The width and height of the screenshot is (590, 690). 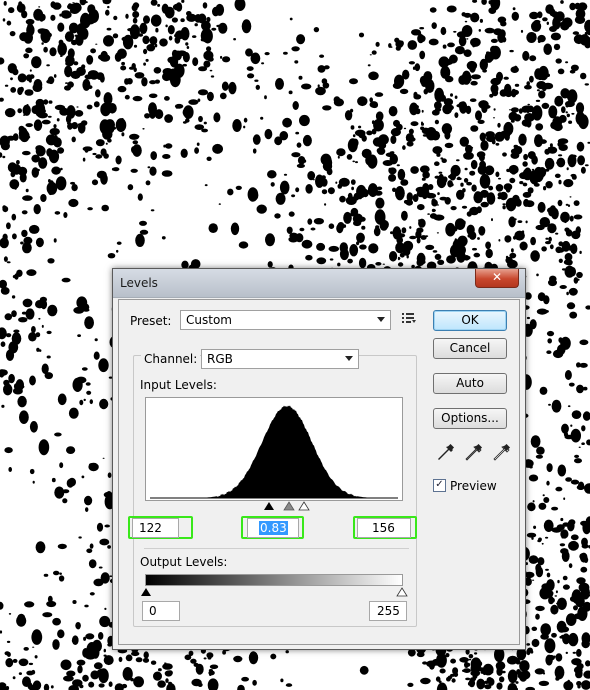 I want to click on input-black-field: 122, so click(x=155, y=528).